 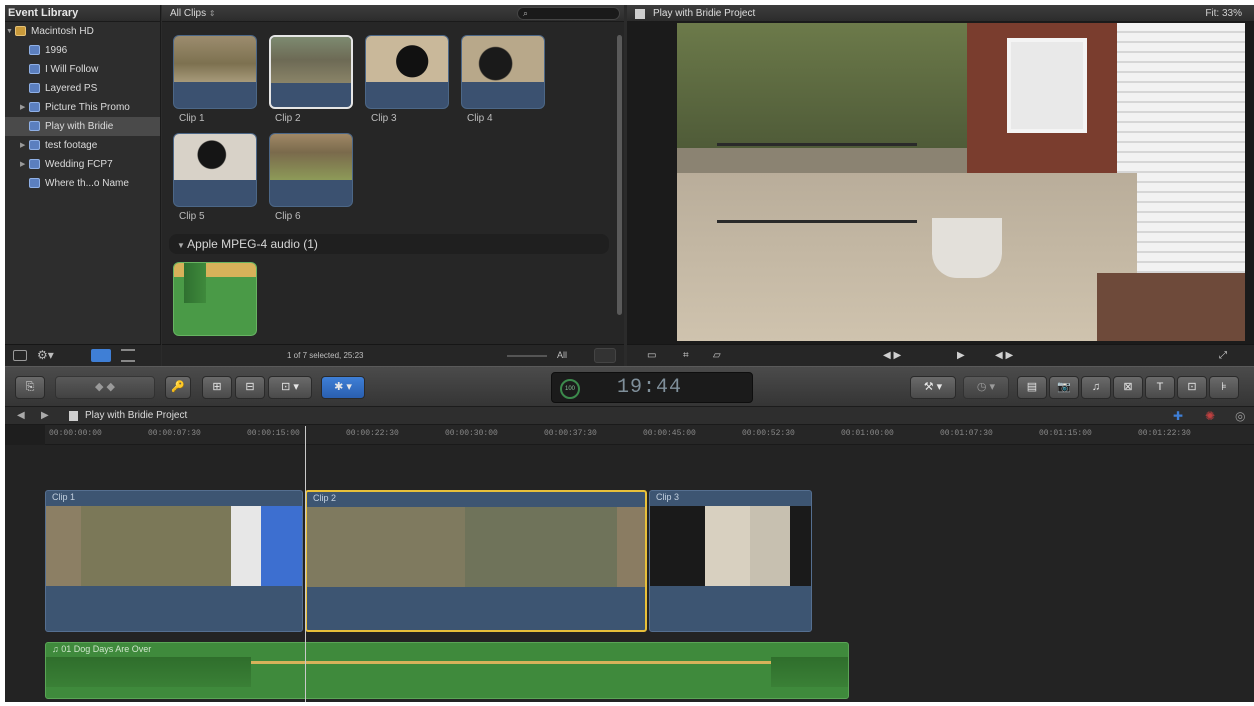 I want to click on backyard-trees, so click(x=822, y=85).